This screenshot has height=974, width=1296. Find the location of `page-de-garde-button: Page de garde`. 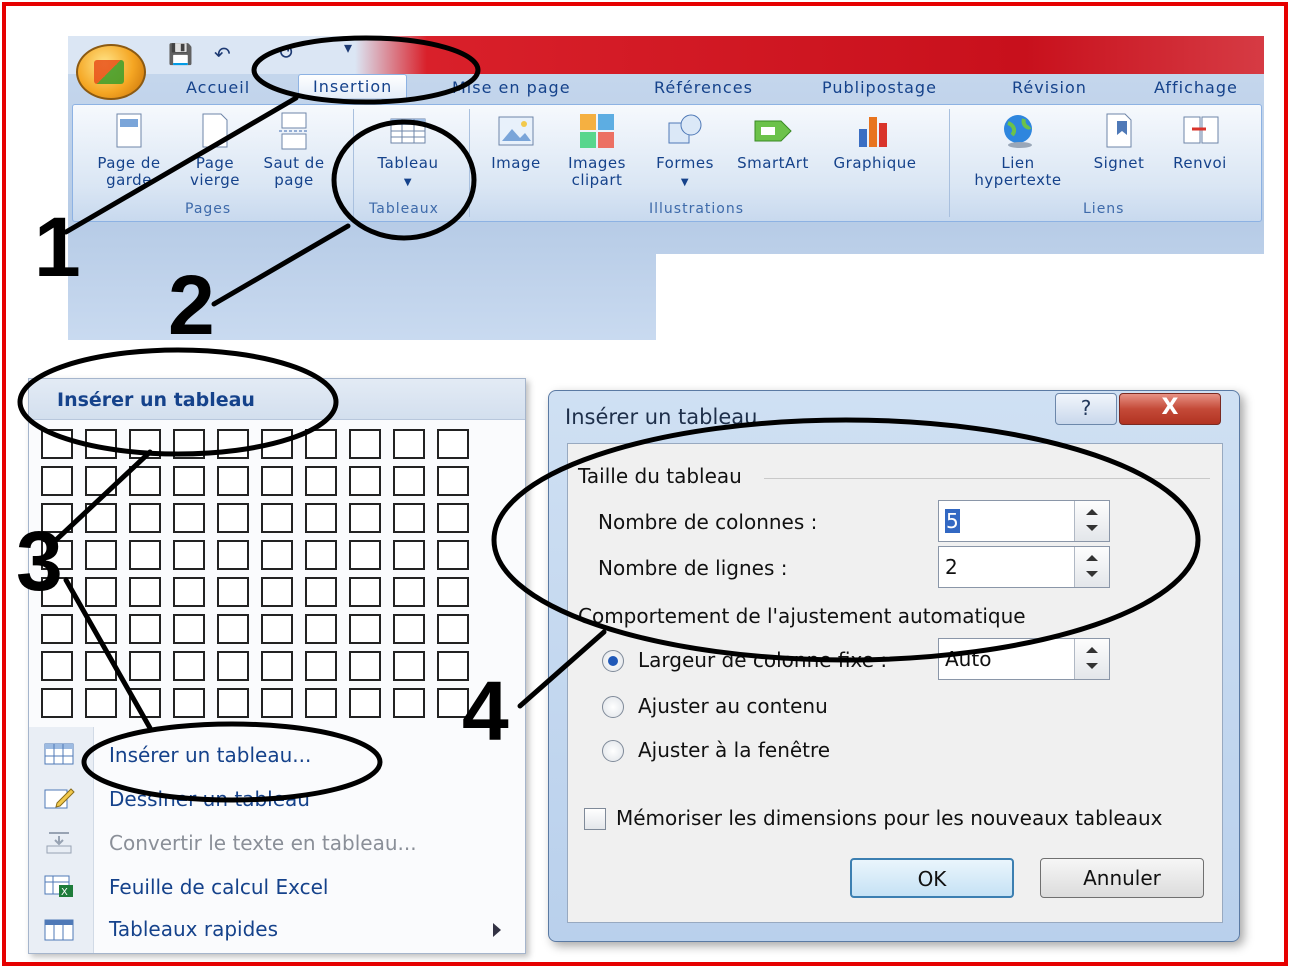

page-de-garde-button: Page de garde is located at coordinates (129, 150).